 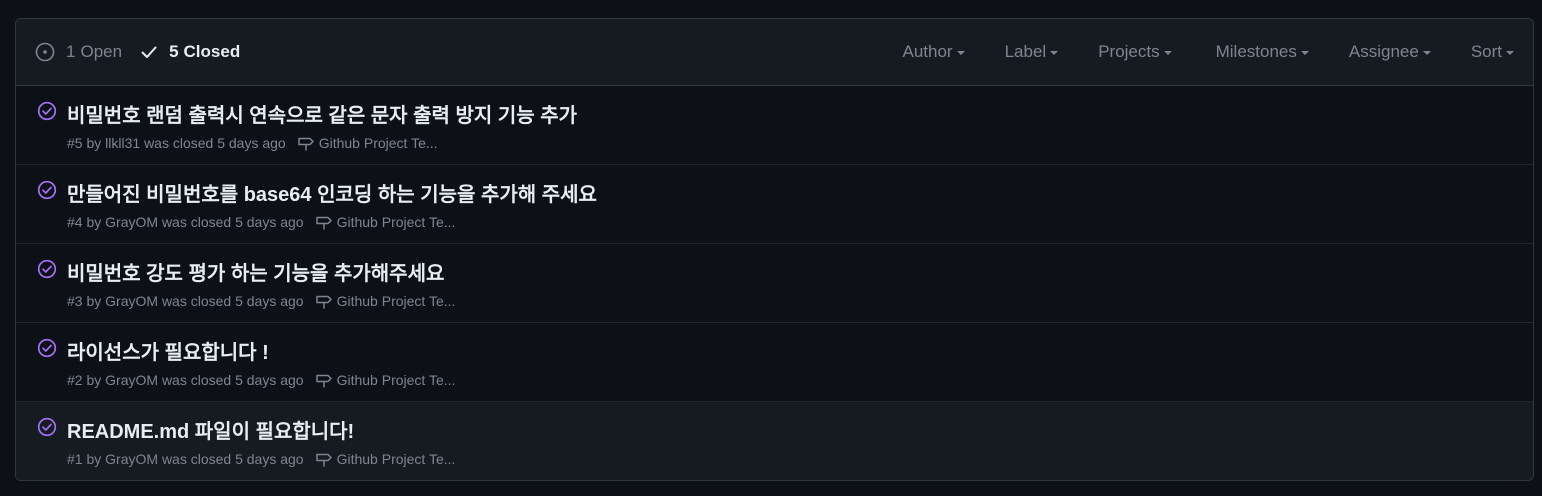 What do you see at coordinates (212, 51) in the screenshot?
I see `closed-label: Closed` at bounding box center [212, 51].